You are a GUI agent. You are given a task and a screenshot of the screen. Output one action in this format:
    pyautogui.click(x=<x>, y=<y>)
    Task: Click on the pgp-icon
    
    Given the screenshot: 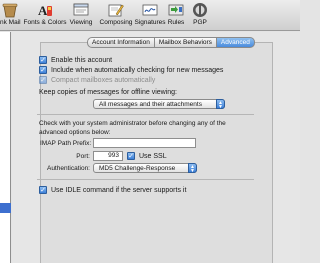 What is the action you would take?
    pyautogui.click(x=200, y=10)
    